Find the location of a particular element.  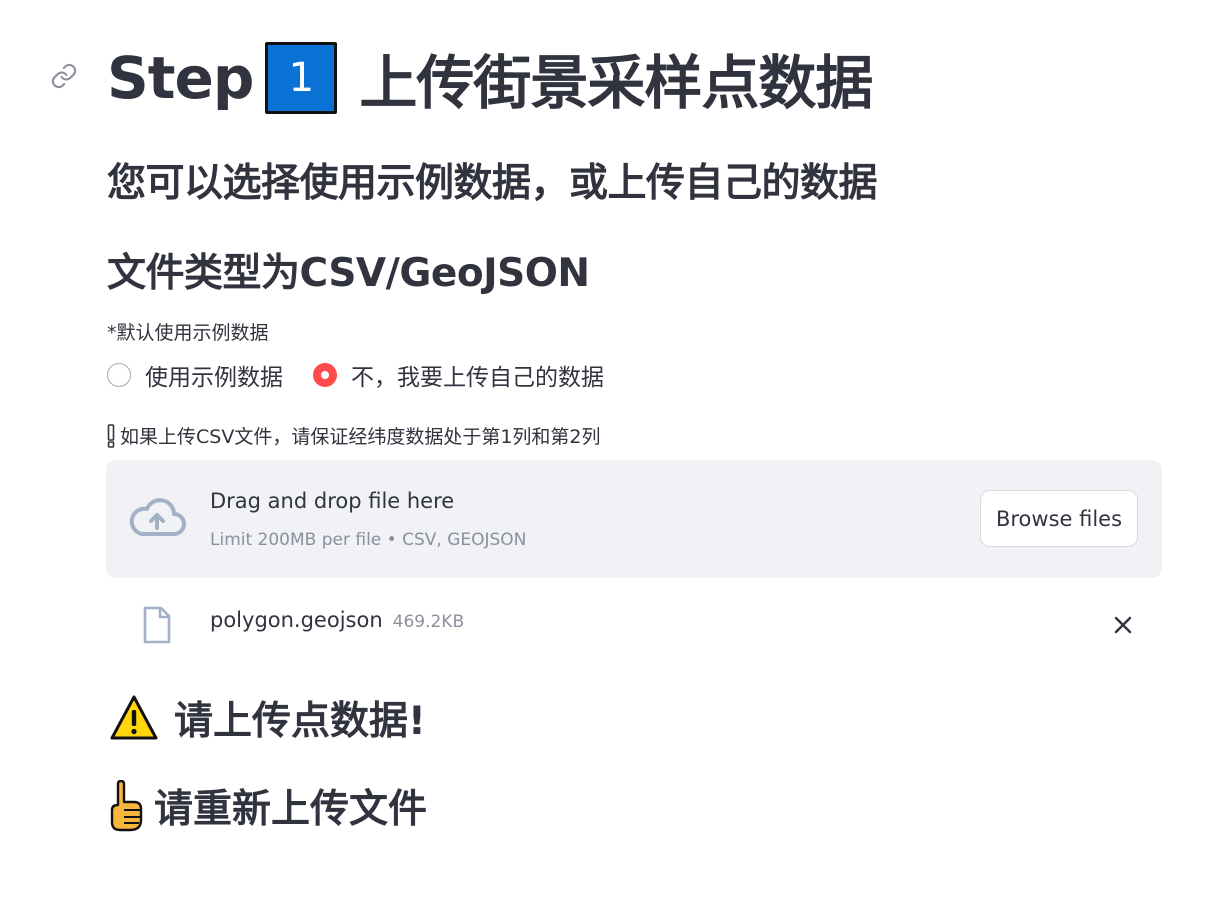

exclamation-icon is located at coordinates (111, 435).